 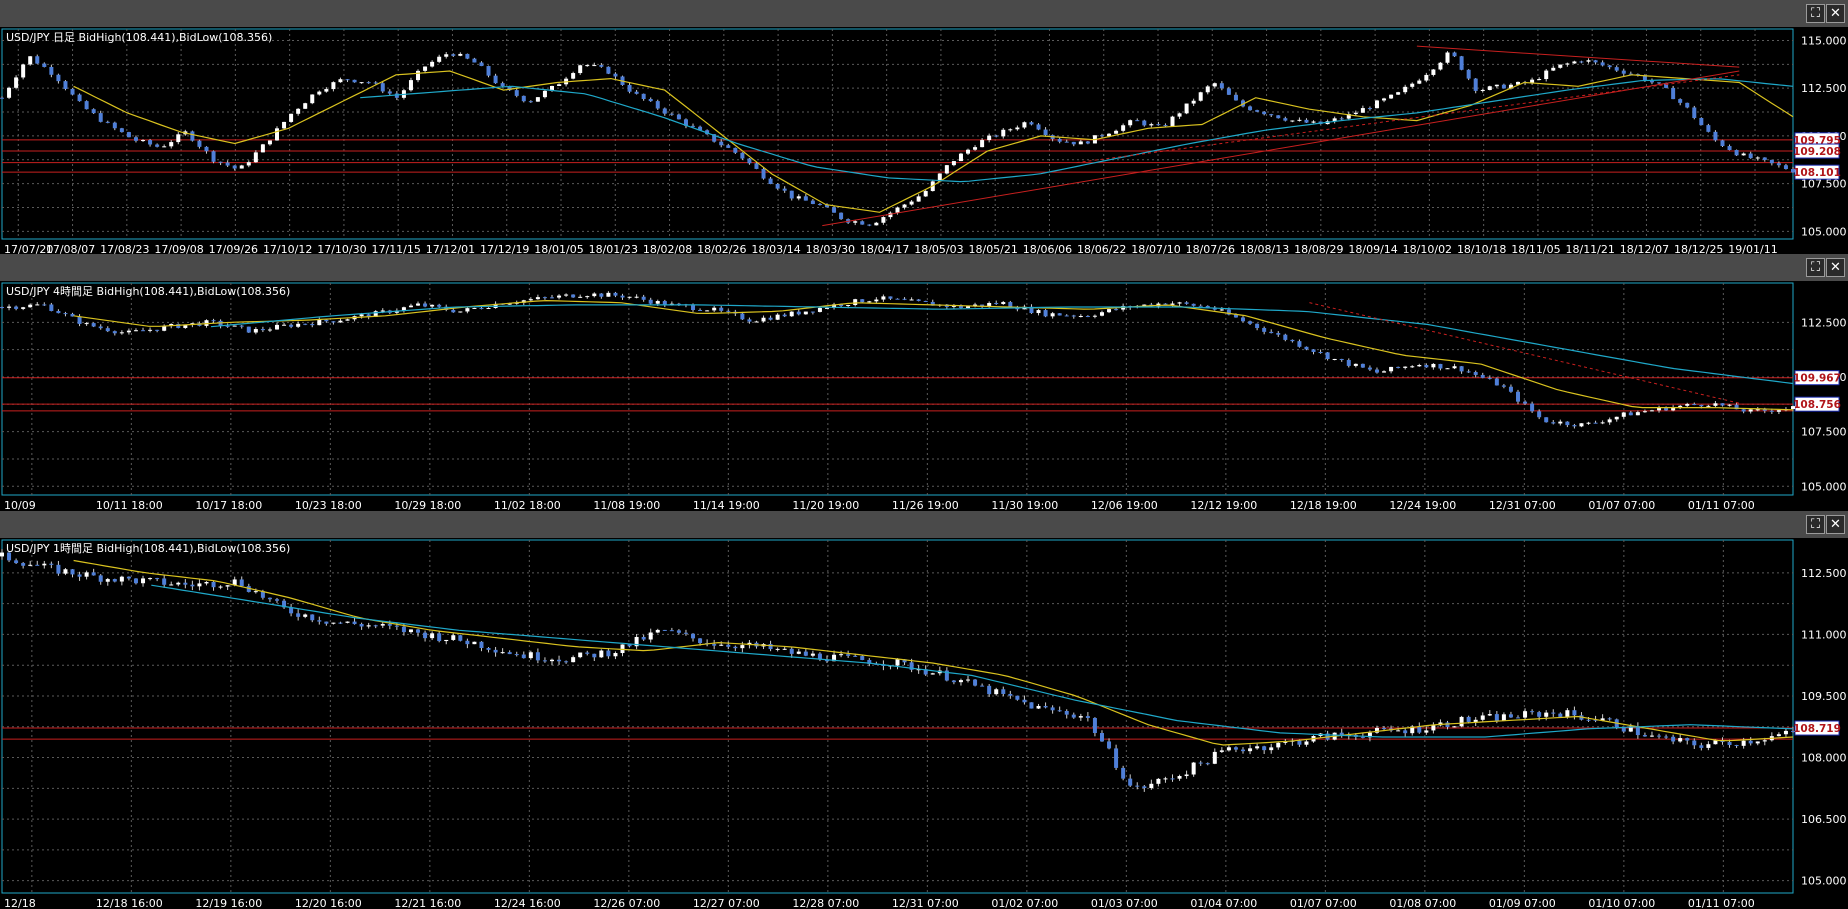 What do you see at coordinates (1024, 903) in the screenshot?
I see `x-tick-label: 01/02 07:00` at bounding box center [1024, 903].